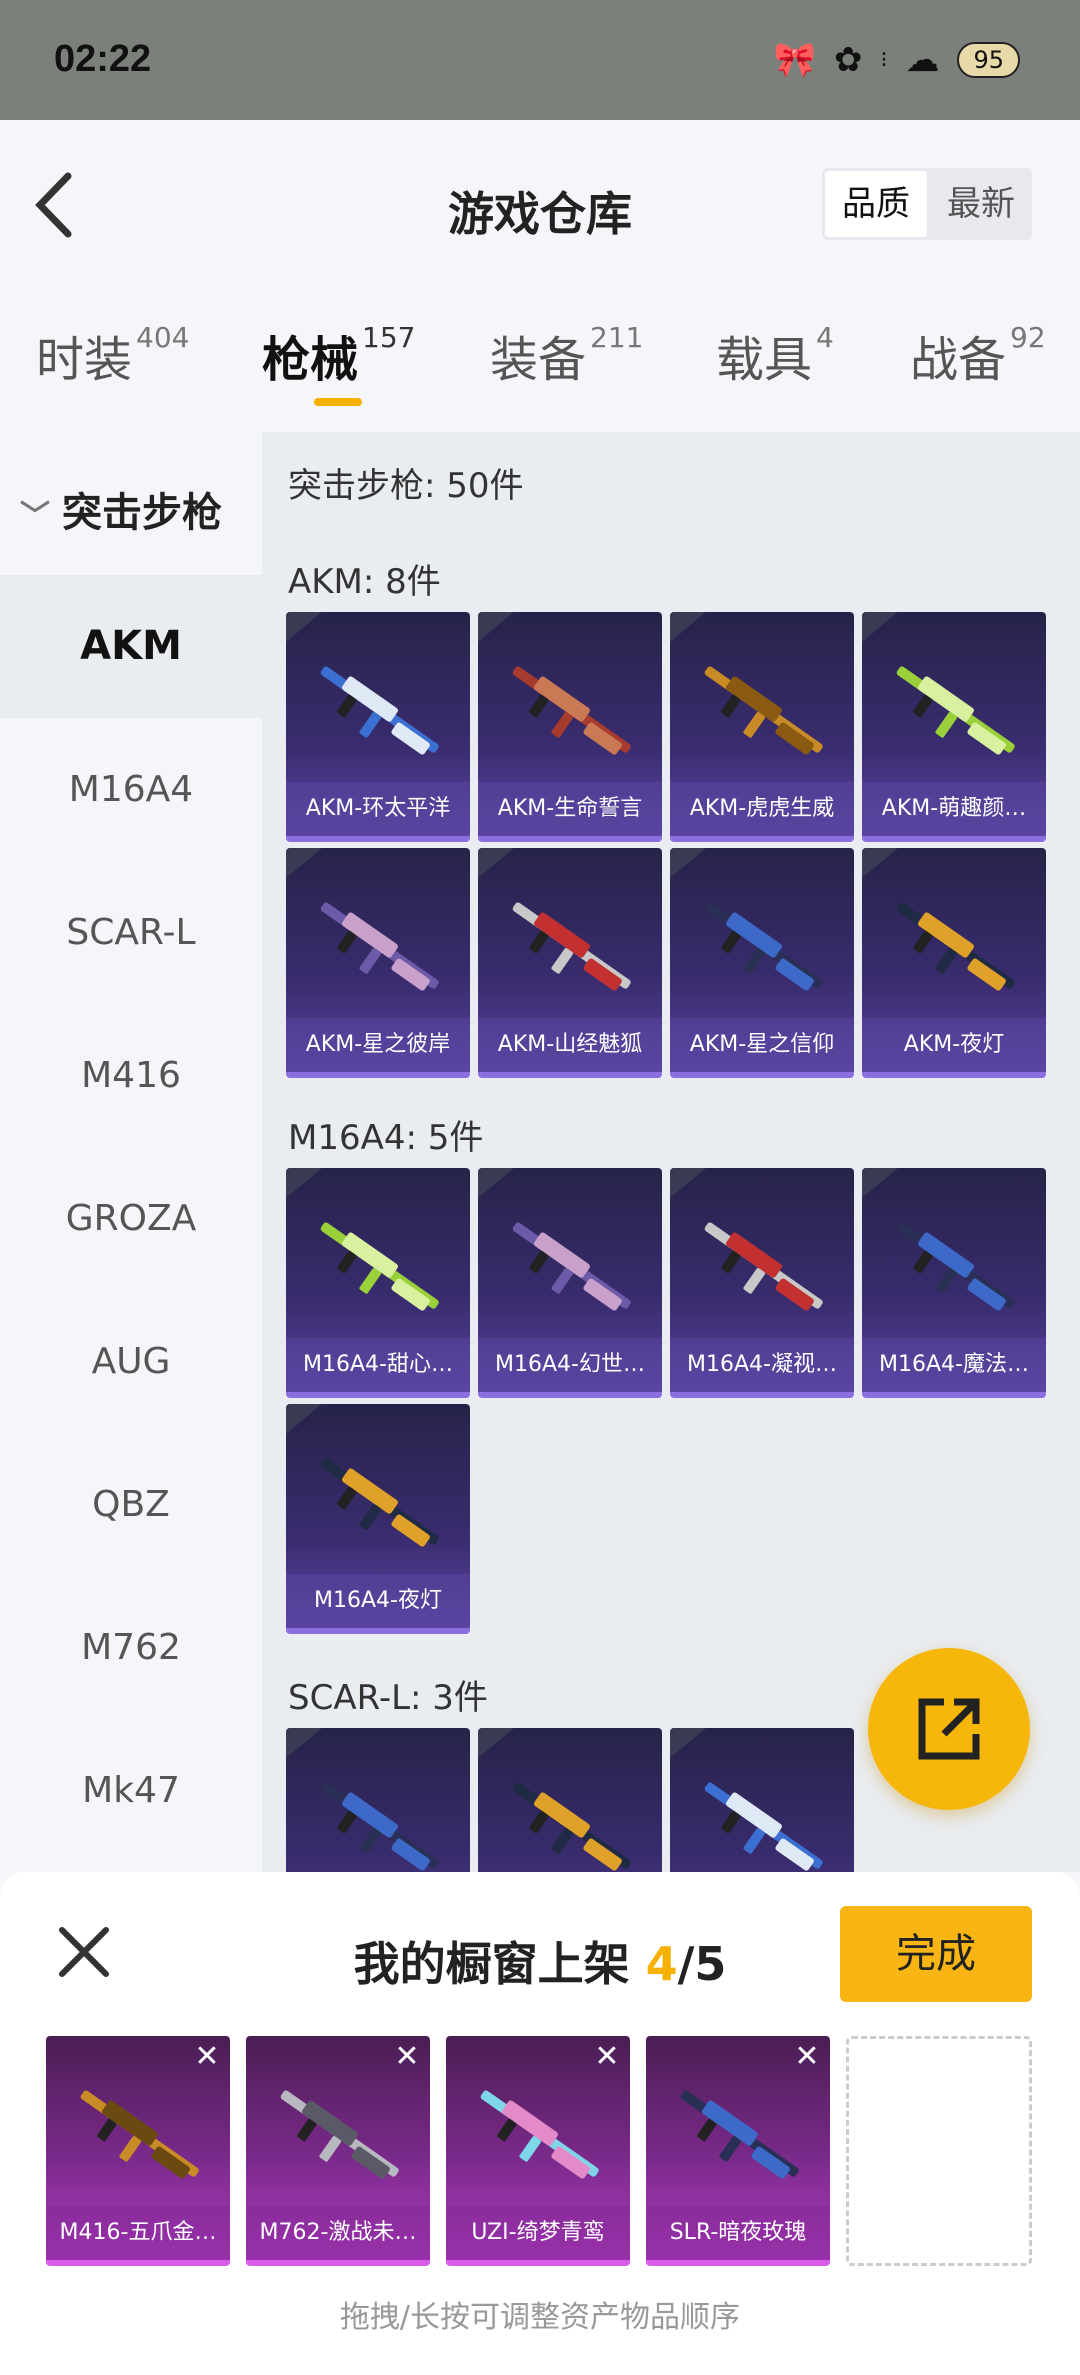 This screenshot has height=2375, width=1080. I want to click on weapon-card: AKM-山经魅狐, so click(570, 963).